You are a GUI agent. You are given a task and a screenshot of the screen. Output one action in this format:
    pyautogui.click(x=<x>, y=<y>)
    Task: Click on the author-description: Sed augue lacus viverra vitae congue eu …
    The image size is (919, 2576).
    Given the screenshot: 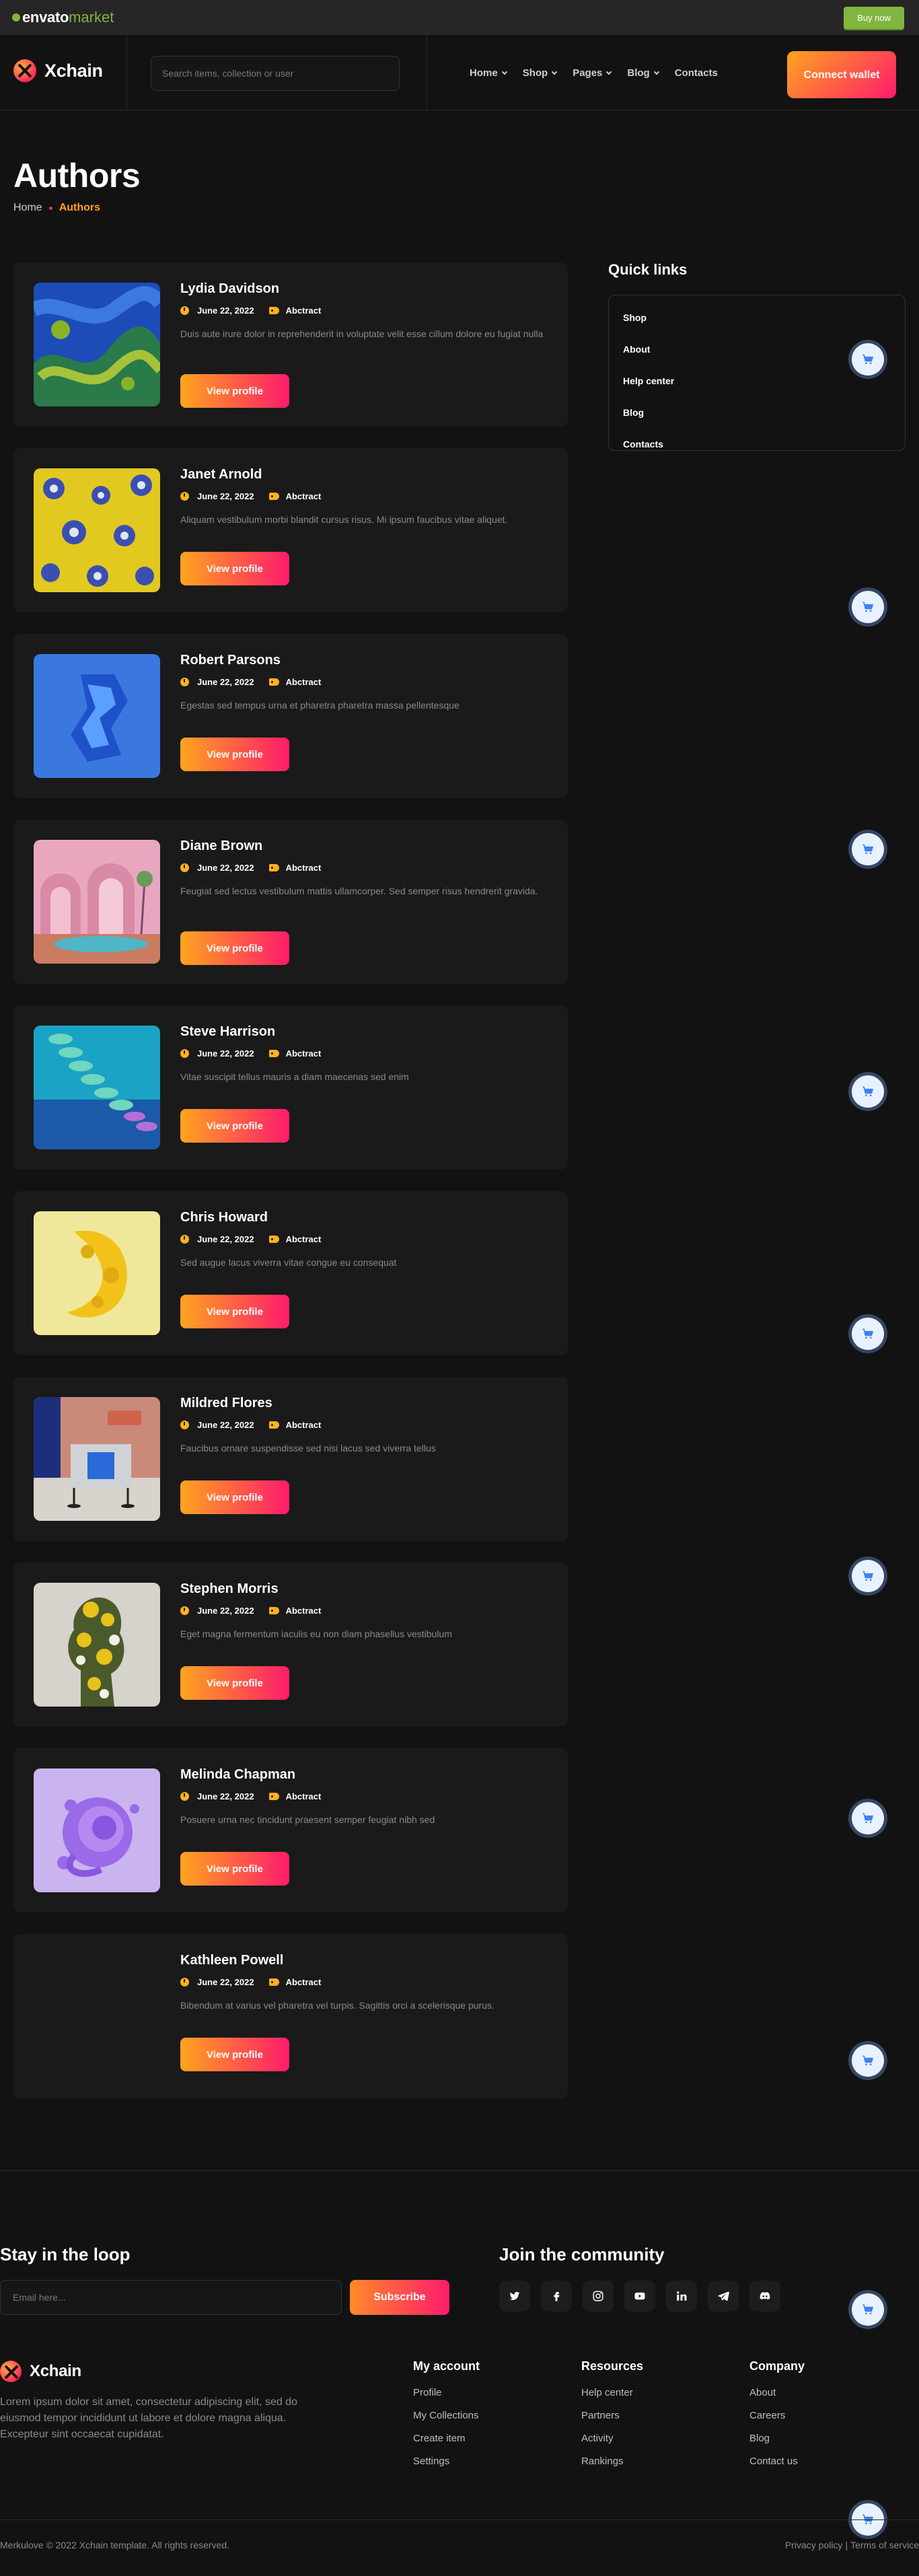 What is the action you would take?
    pyautogui.click(x=288, y=1262)
    